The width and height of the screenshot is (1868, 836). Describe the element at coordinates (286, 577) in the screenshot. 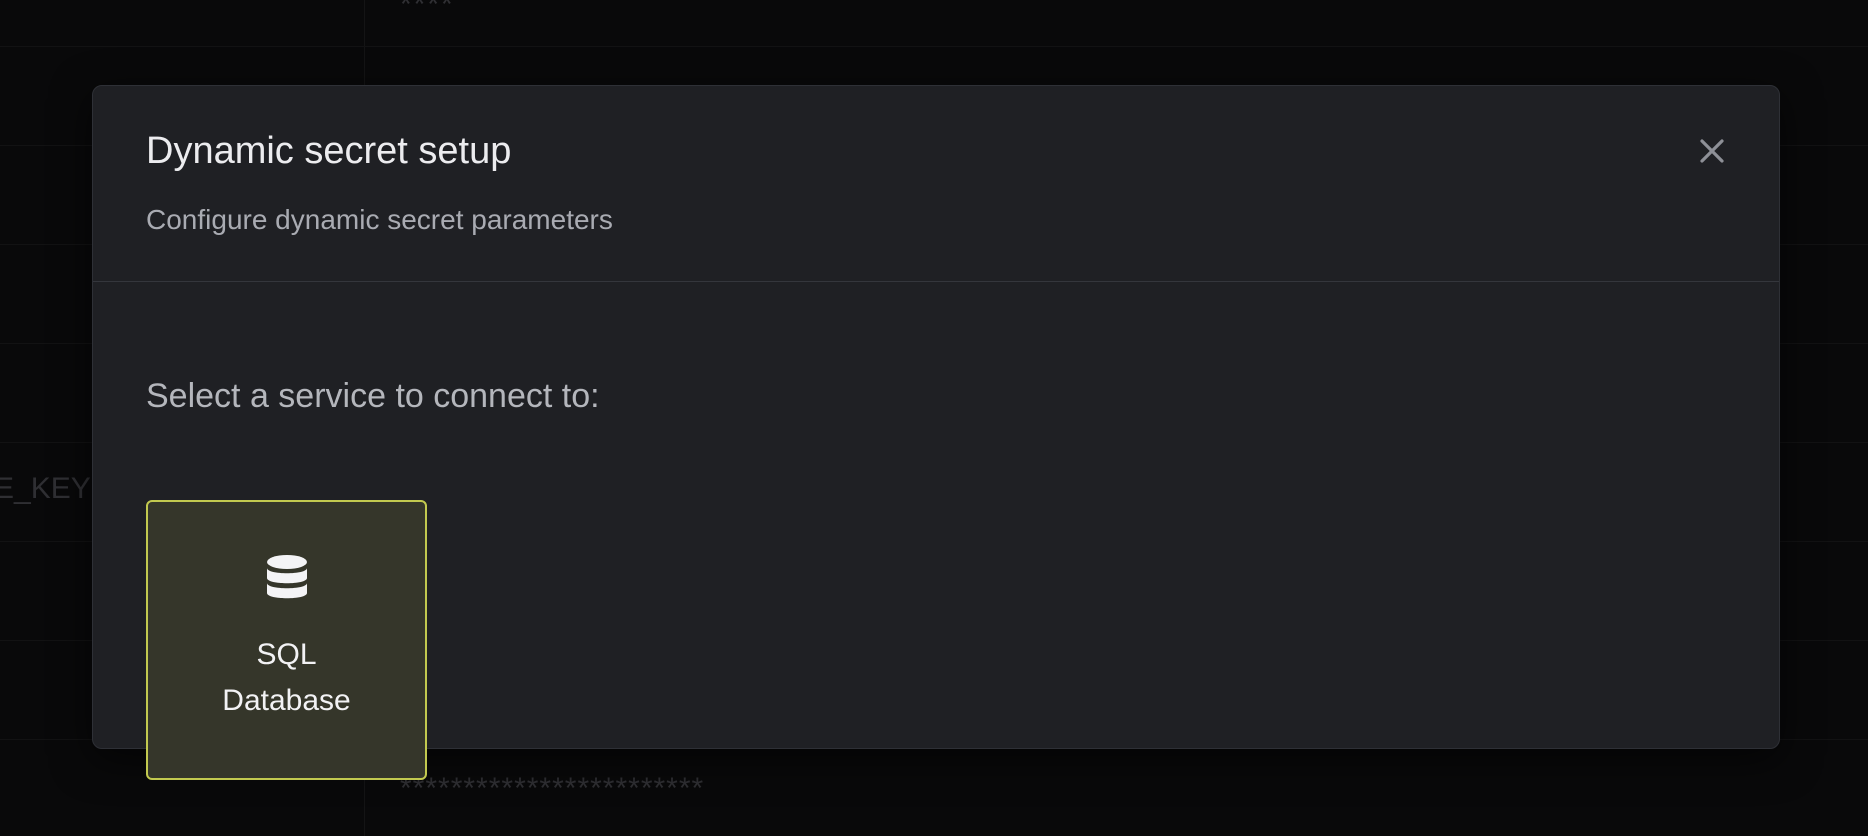

I see `database-icon` at that location.